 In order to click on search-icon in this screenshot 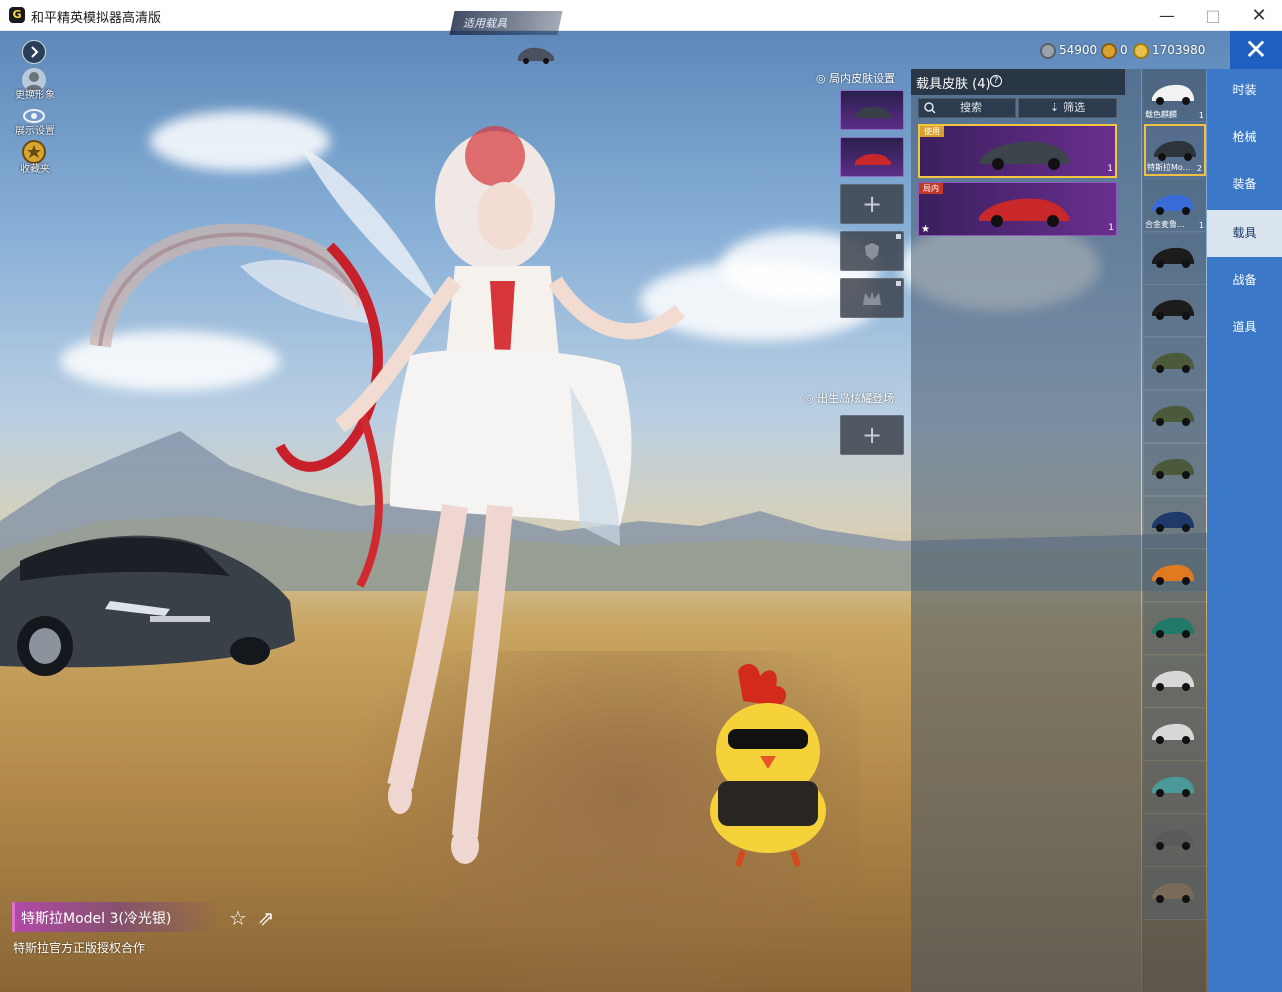, I will do `click(930, 108)`.